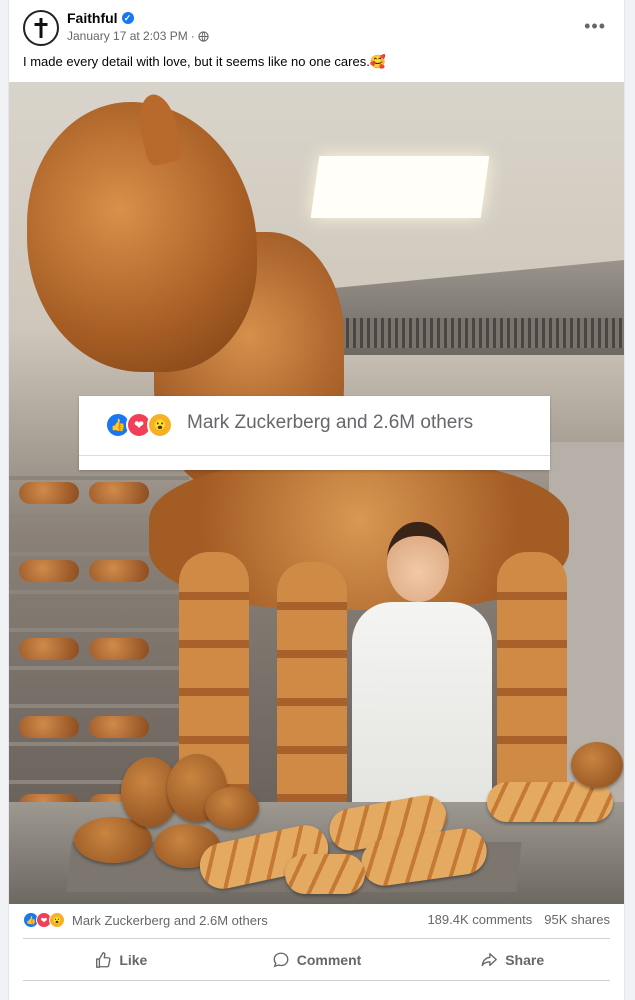  Describe the element at coordinates (281, 960) in the screenshot. I see `comment-icon` at that location.